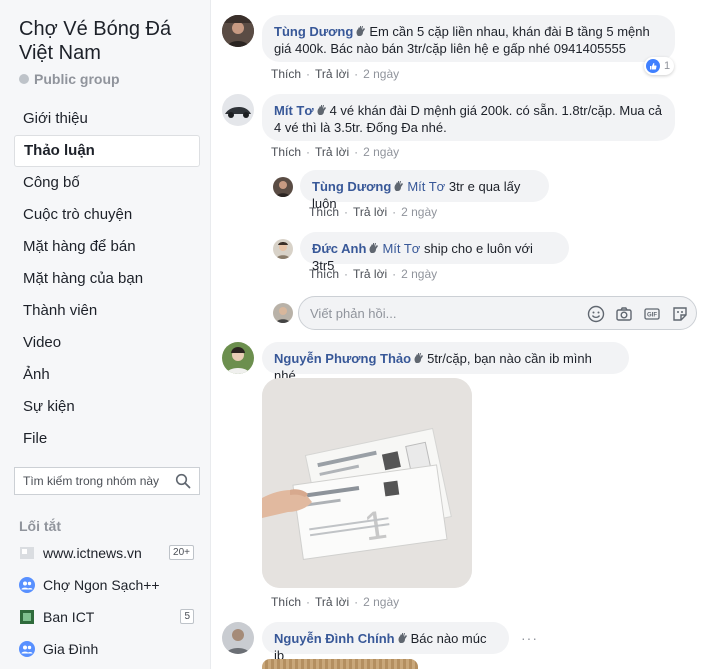  I want to click on commenter-name: Mít Tơ, so click(294, 110).